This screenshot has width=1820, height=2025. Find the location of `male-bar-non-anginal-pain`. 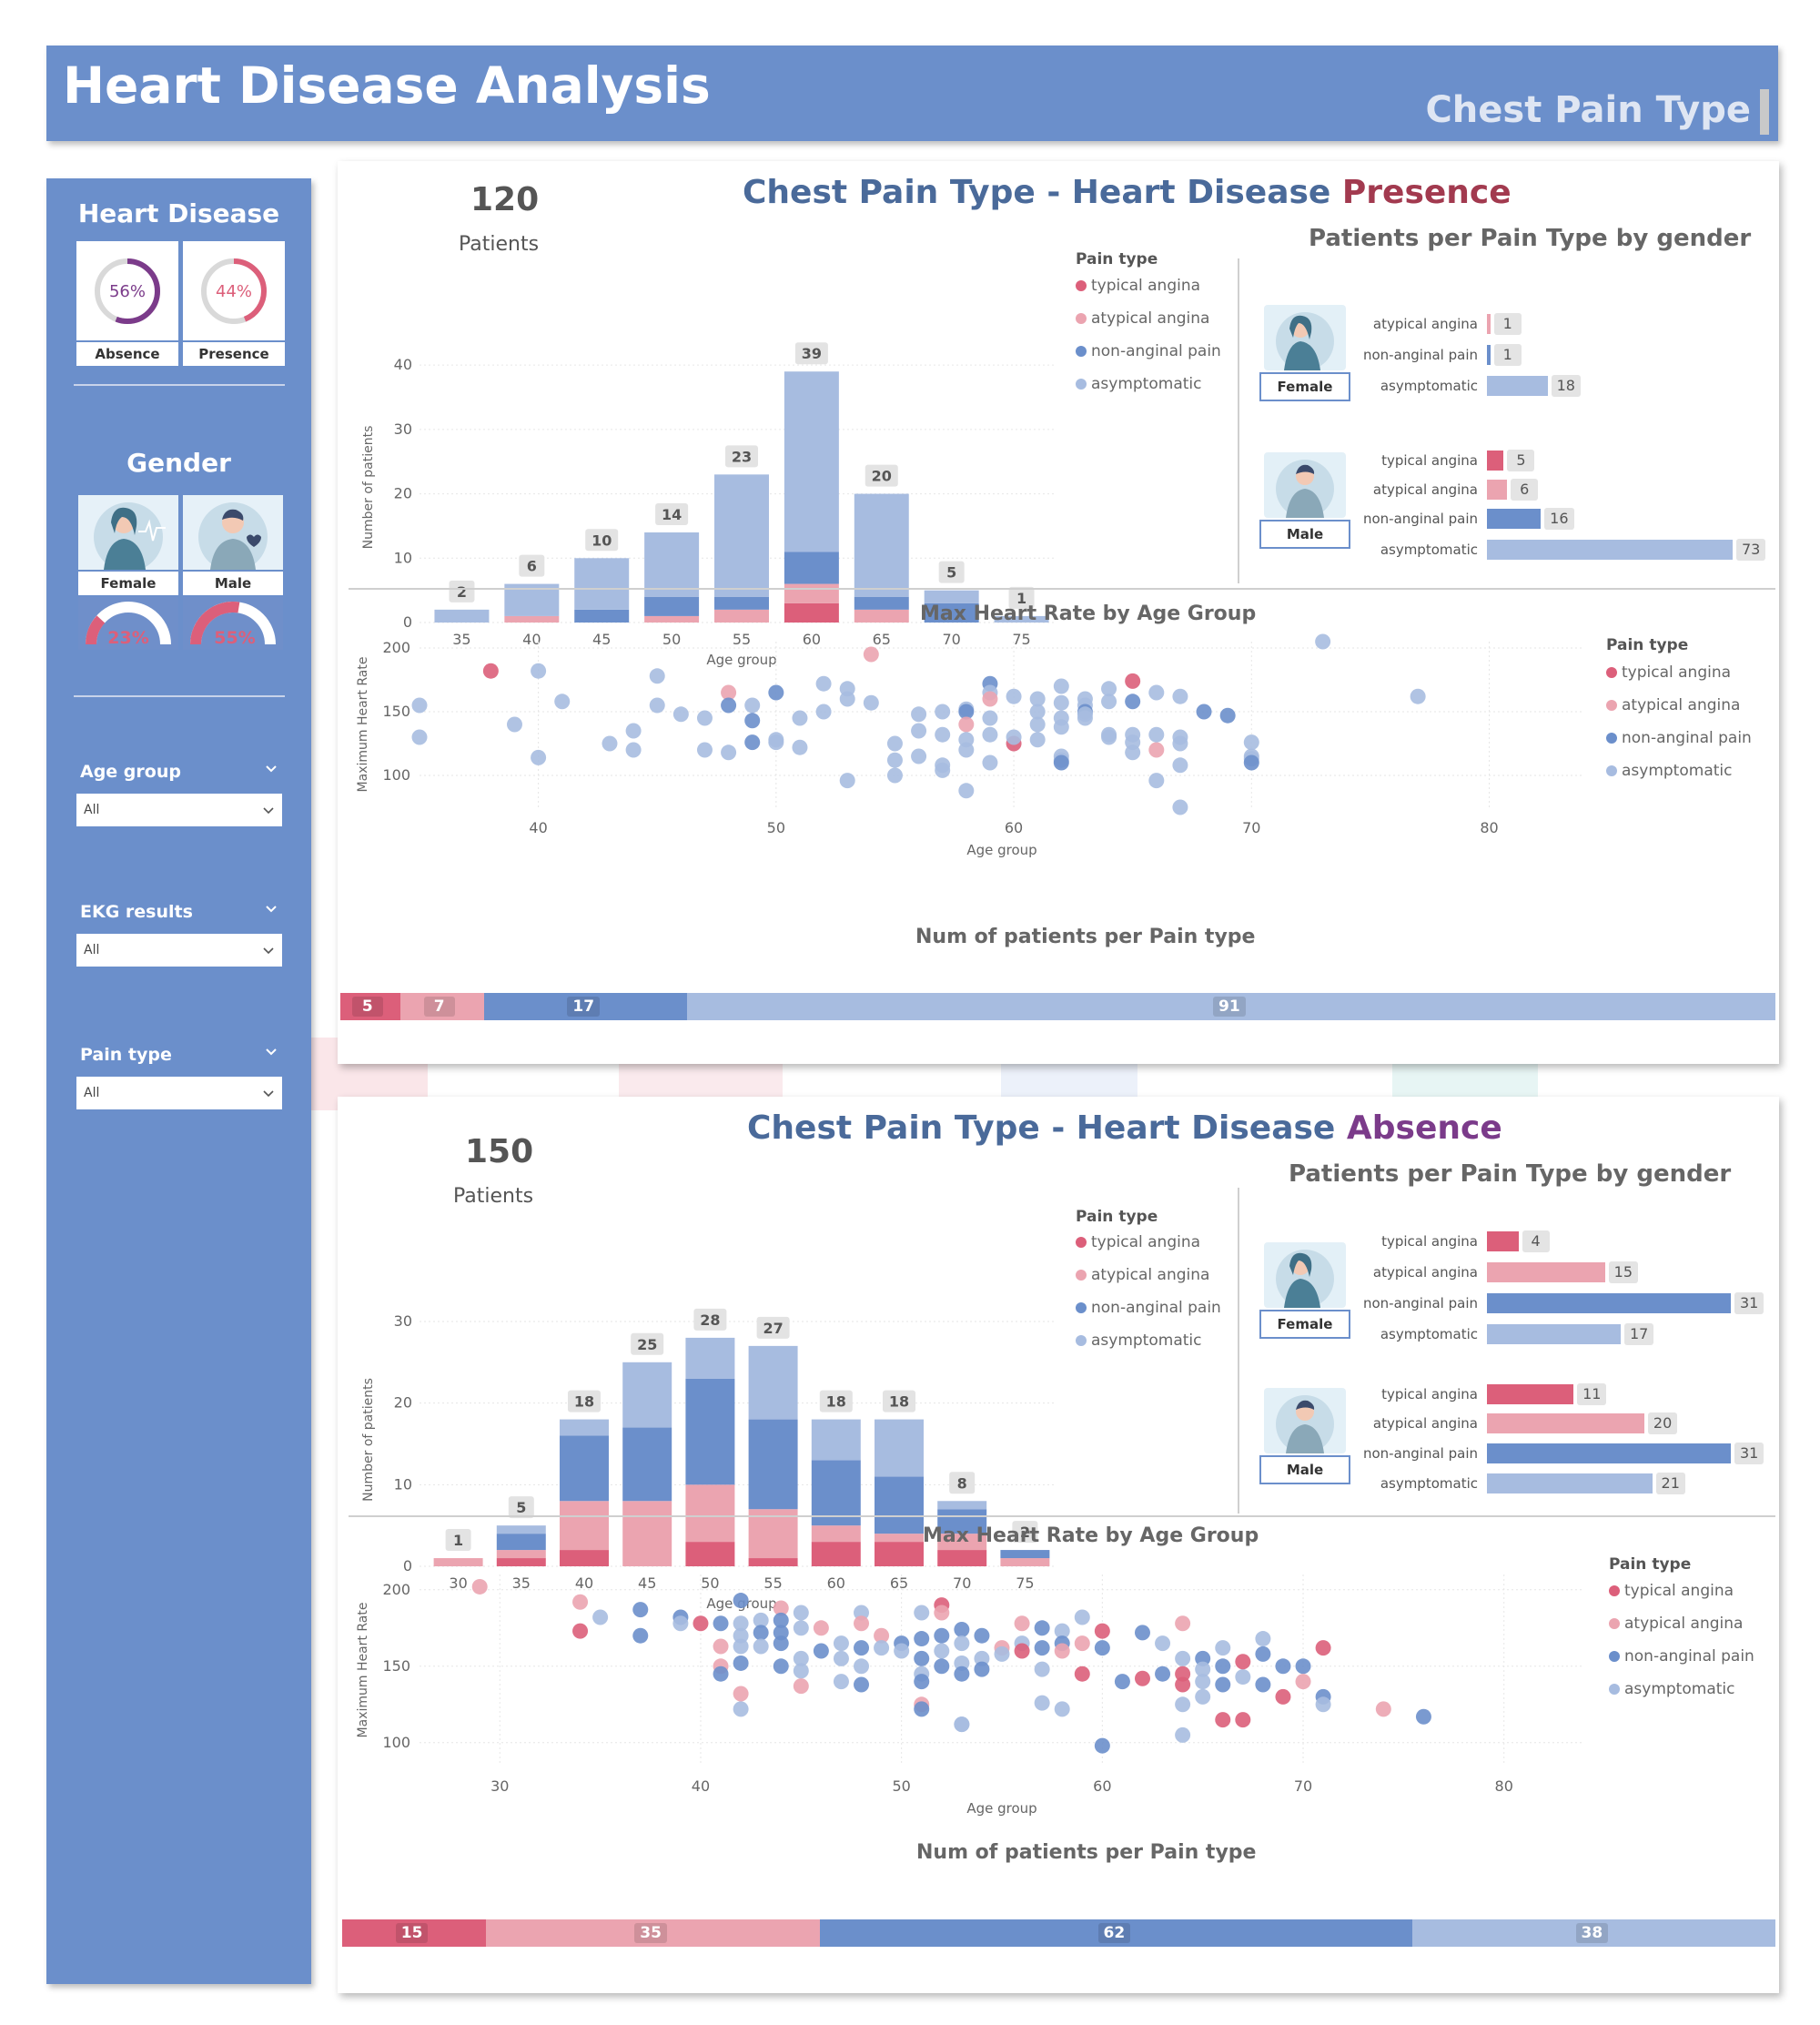

male-bar-non-anginal-pain is located at coordinates (1609, 1453).